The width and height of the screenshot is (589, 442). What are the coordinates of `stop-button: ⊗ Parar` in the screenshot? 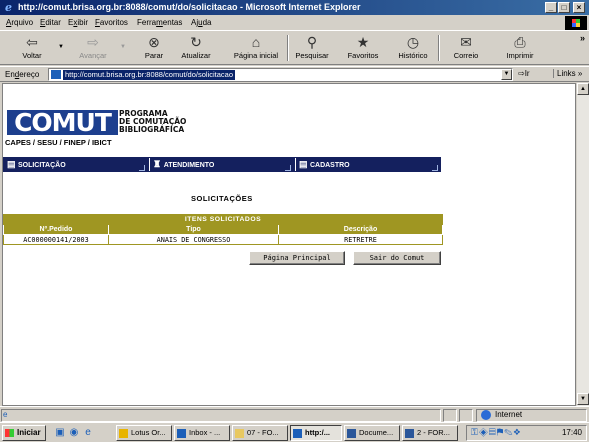 It's located at (154, 48).